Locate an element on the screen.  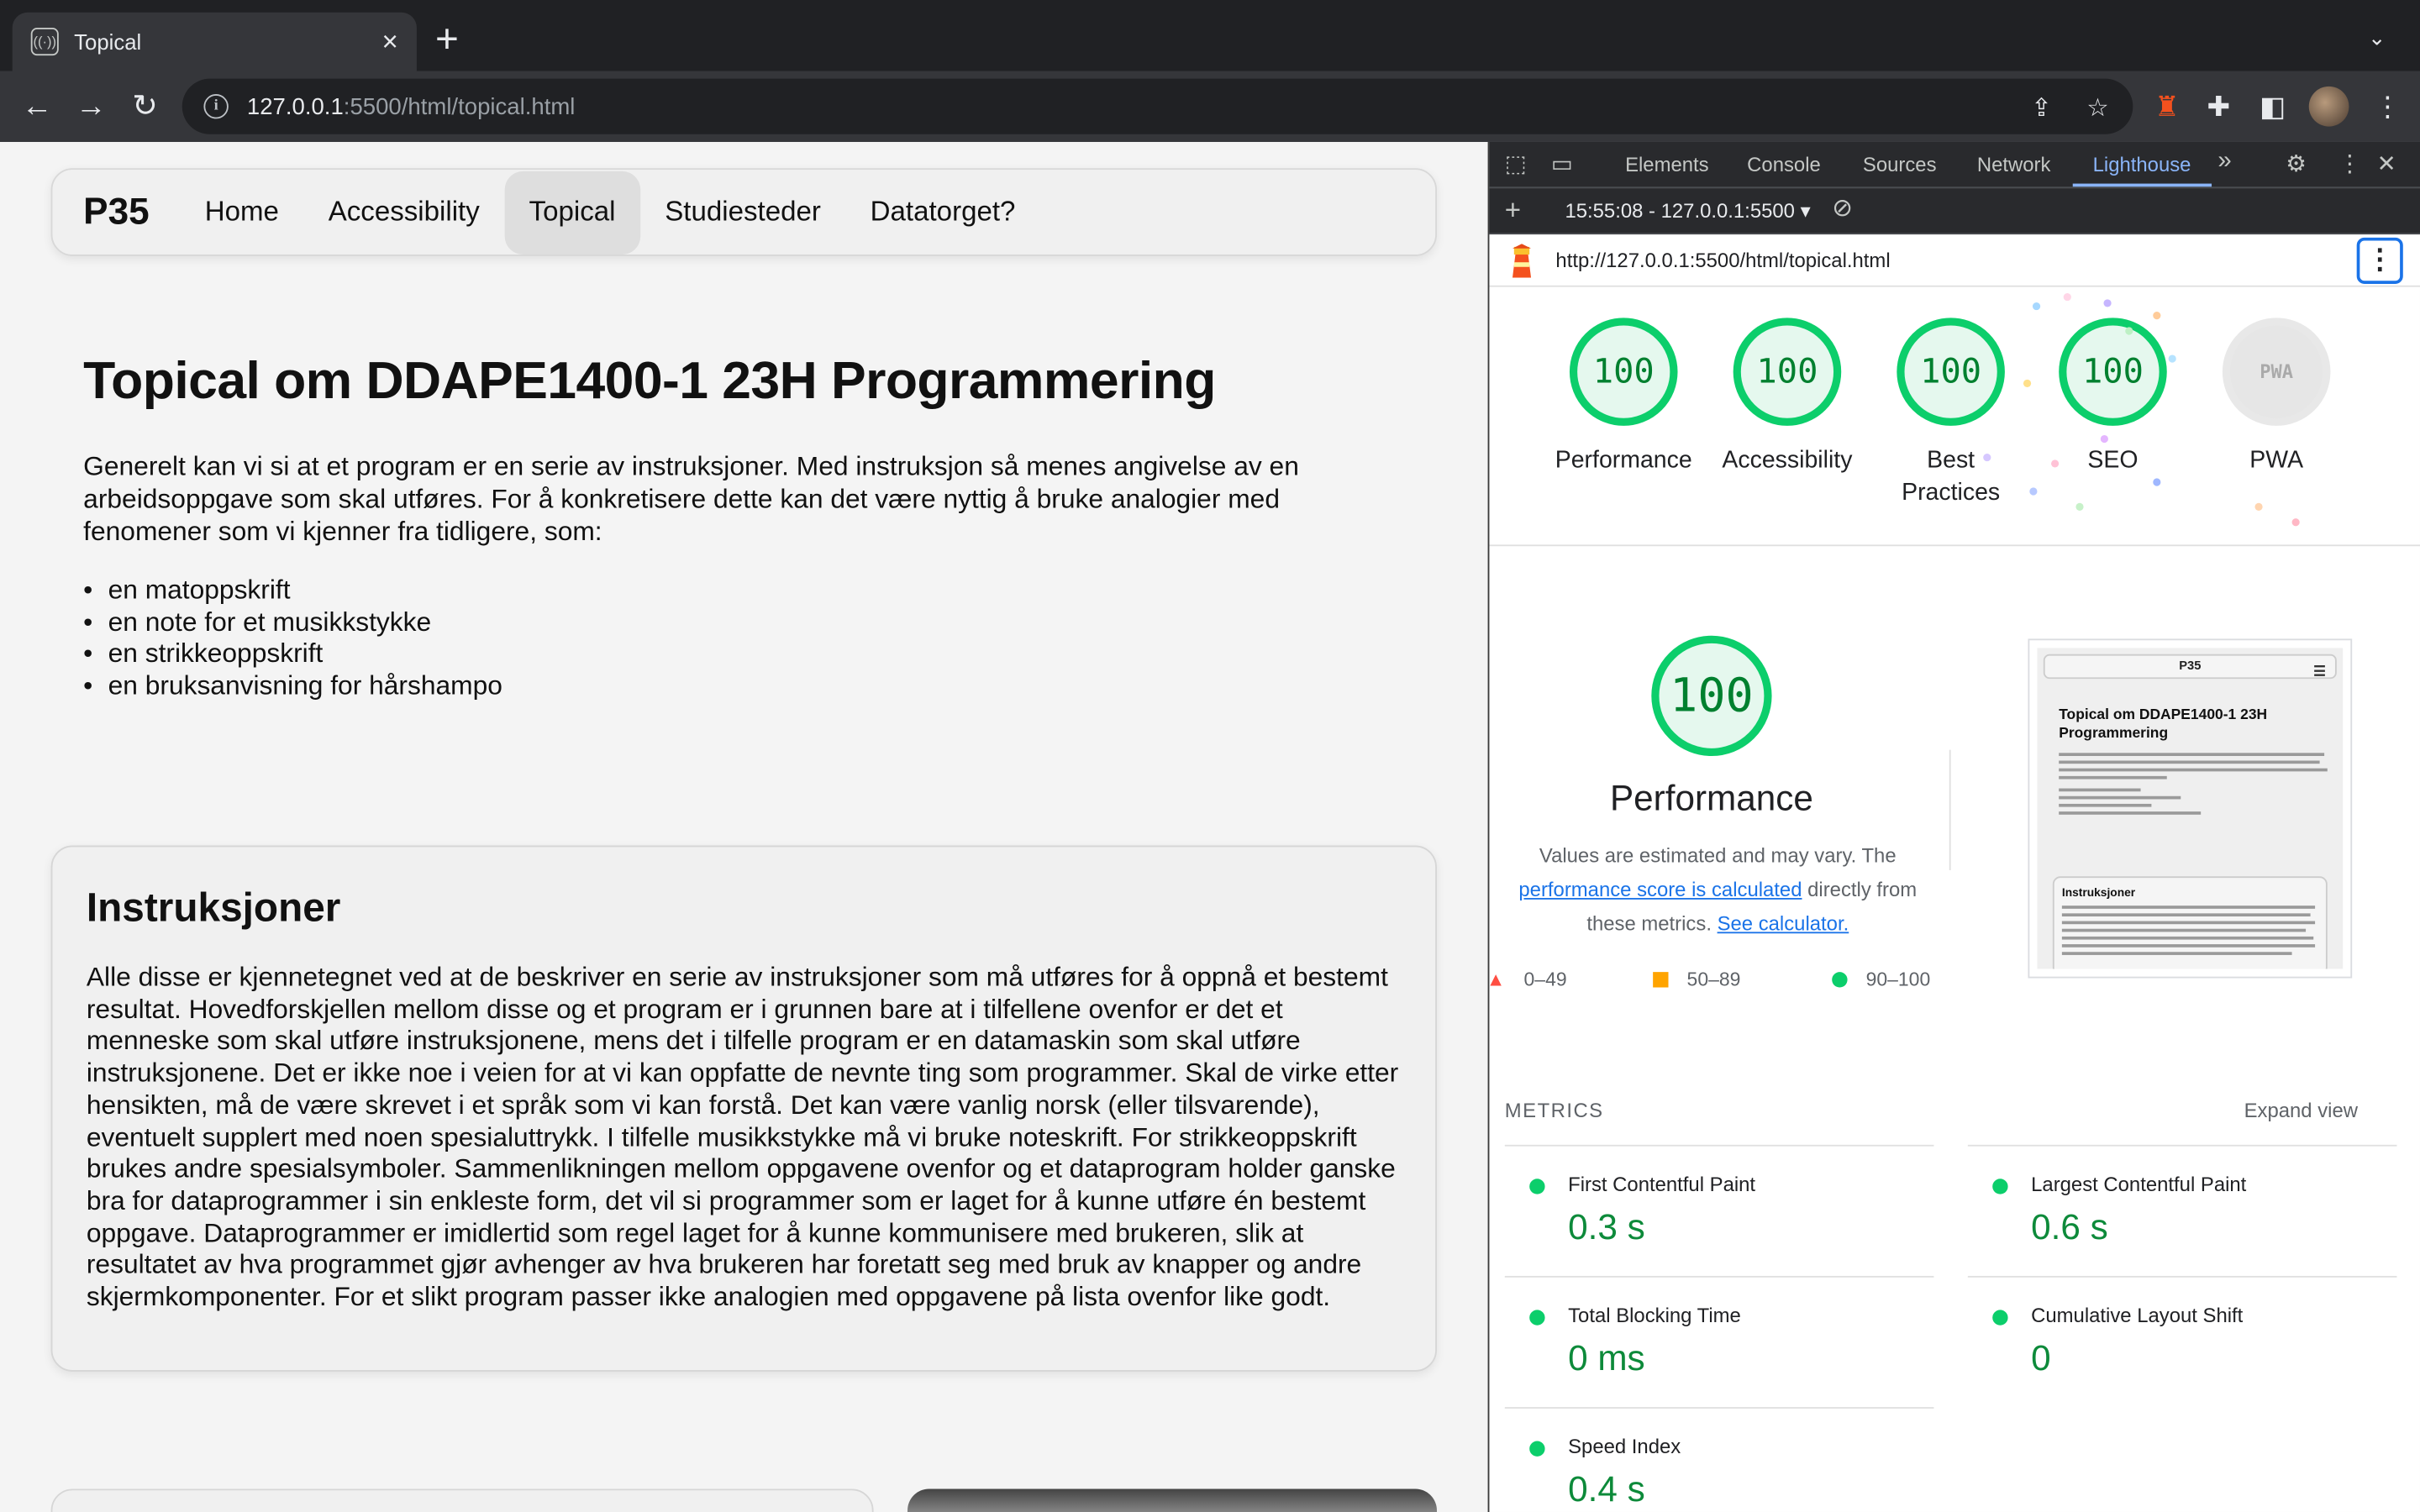
page-title: Topical om DDAPE1400-1 23H Programmering is located at coordinates (649, 381).